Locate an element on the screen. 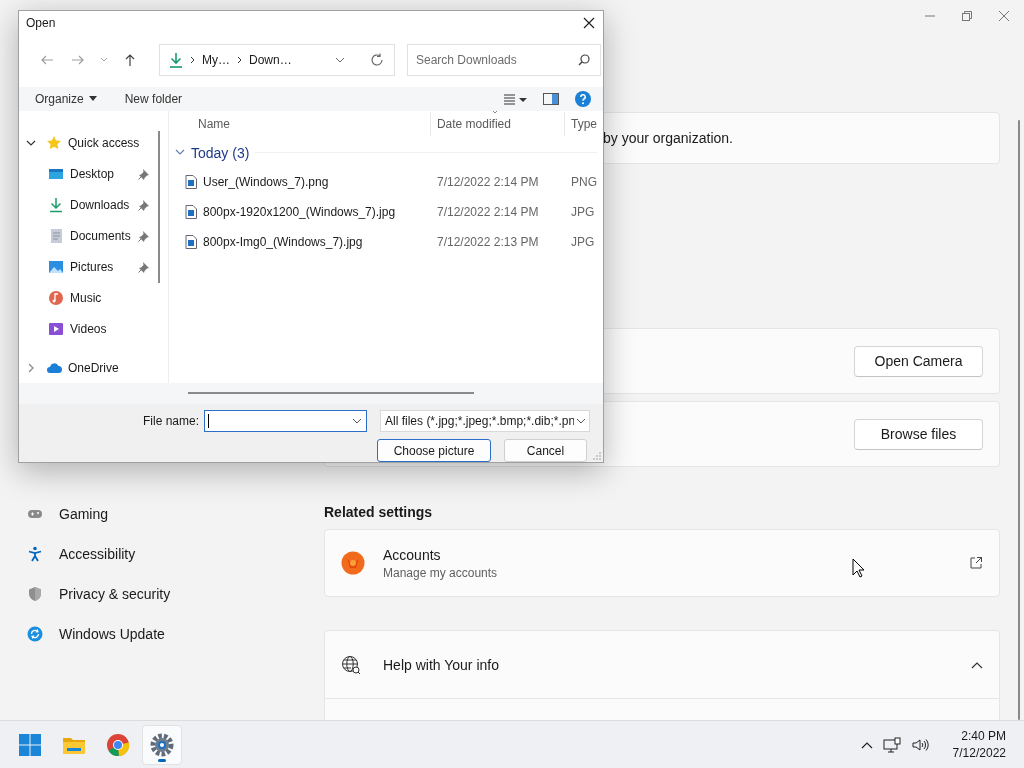 This screenshot has height=768, width=1024. group-header: Today (3) is located at coordinates (220, 152).